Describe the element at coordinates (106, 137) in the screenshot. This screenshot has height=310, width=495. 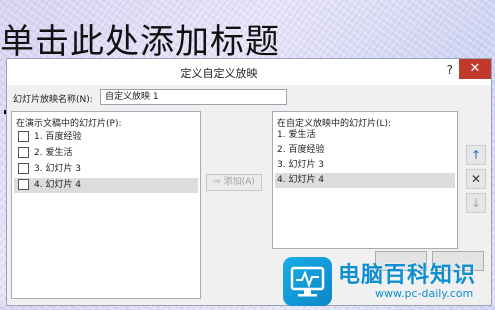
I see `list-item: 1. 百度经验` at that location.